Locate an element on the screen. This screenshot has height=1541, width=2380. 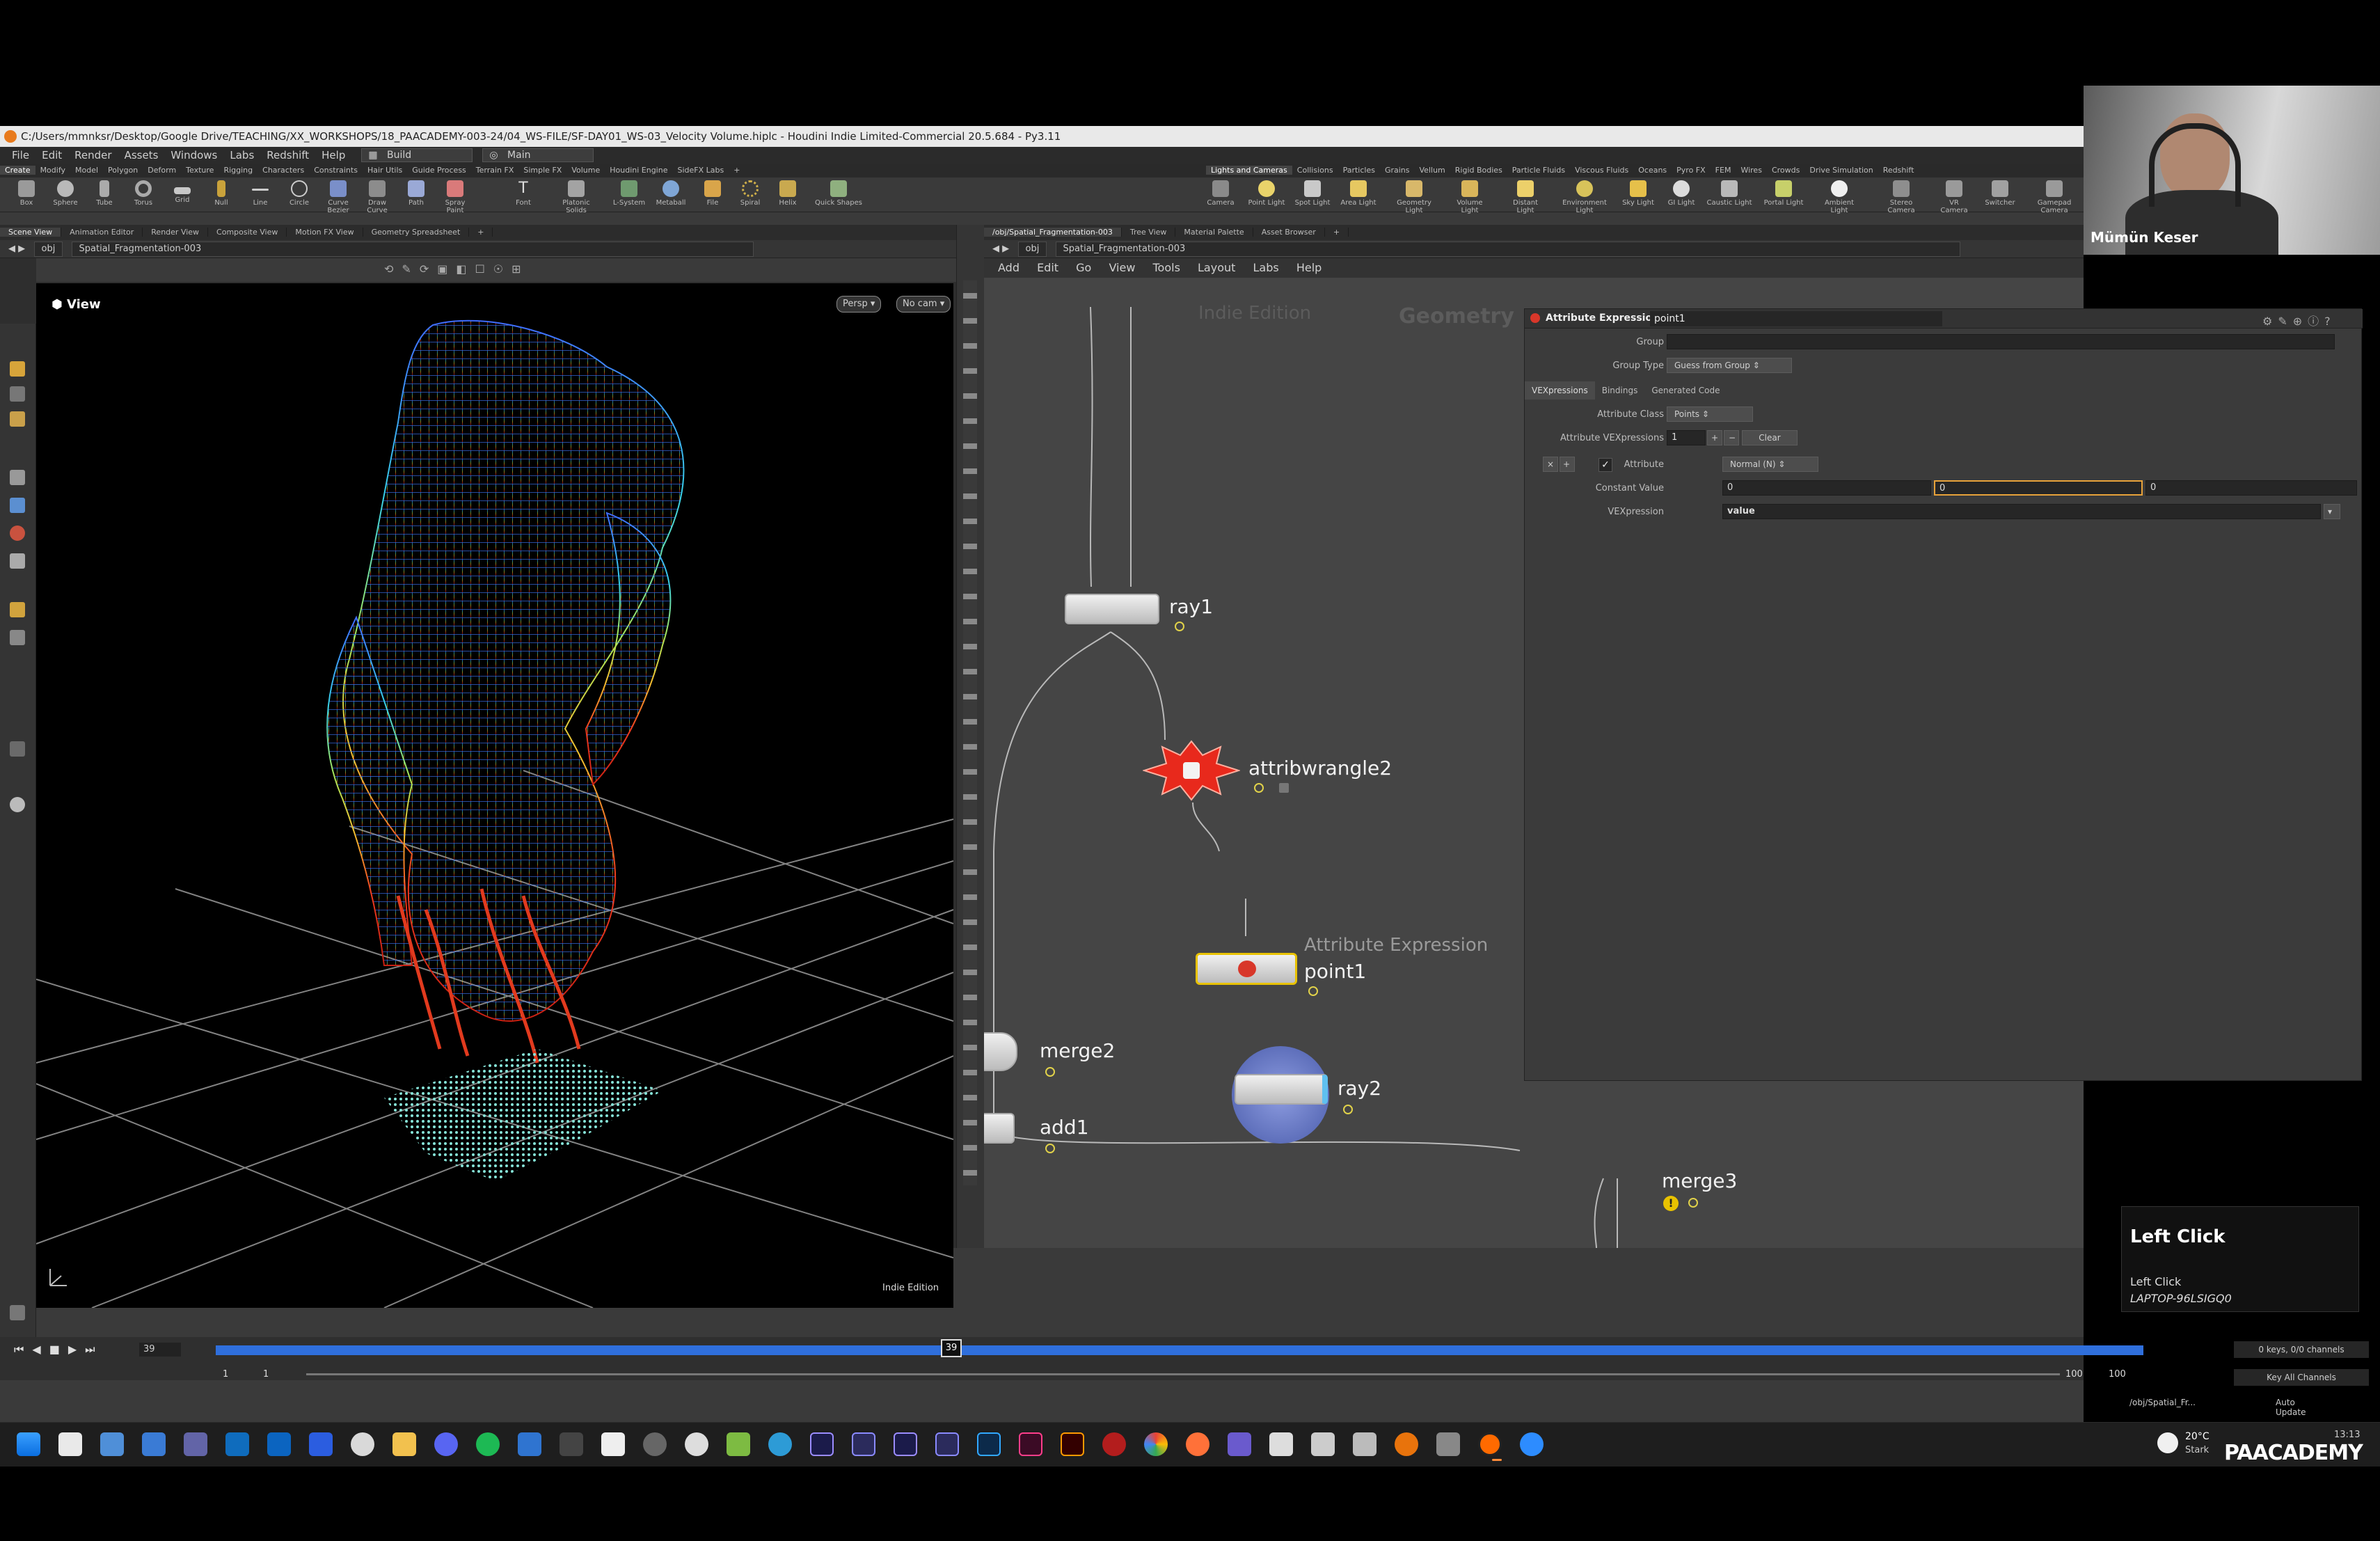
tool-switcher: Switcher is located at coordinates (2000, 193).